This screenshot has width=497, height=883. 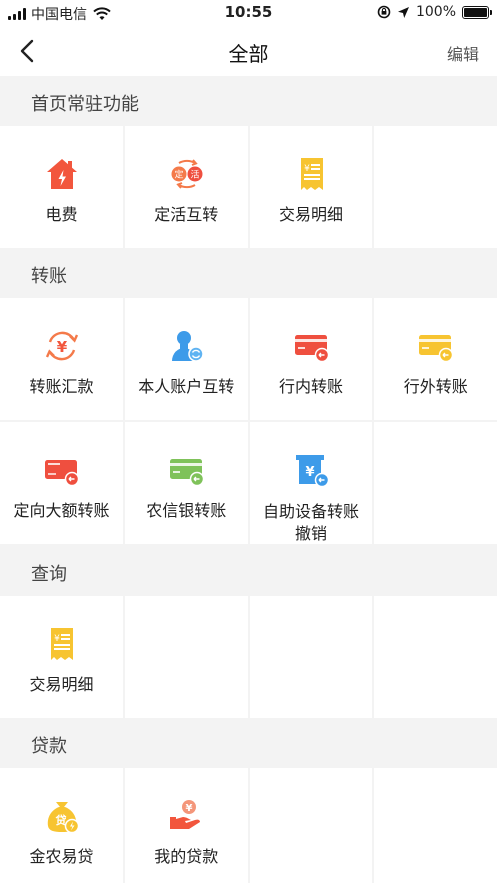 I want to click on tile-transfer-remittance: ¥ 转账汇款, so click(x=61, y=359).